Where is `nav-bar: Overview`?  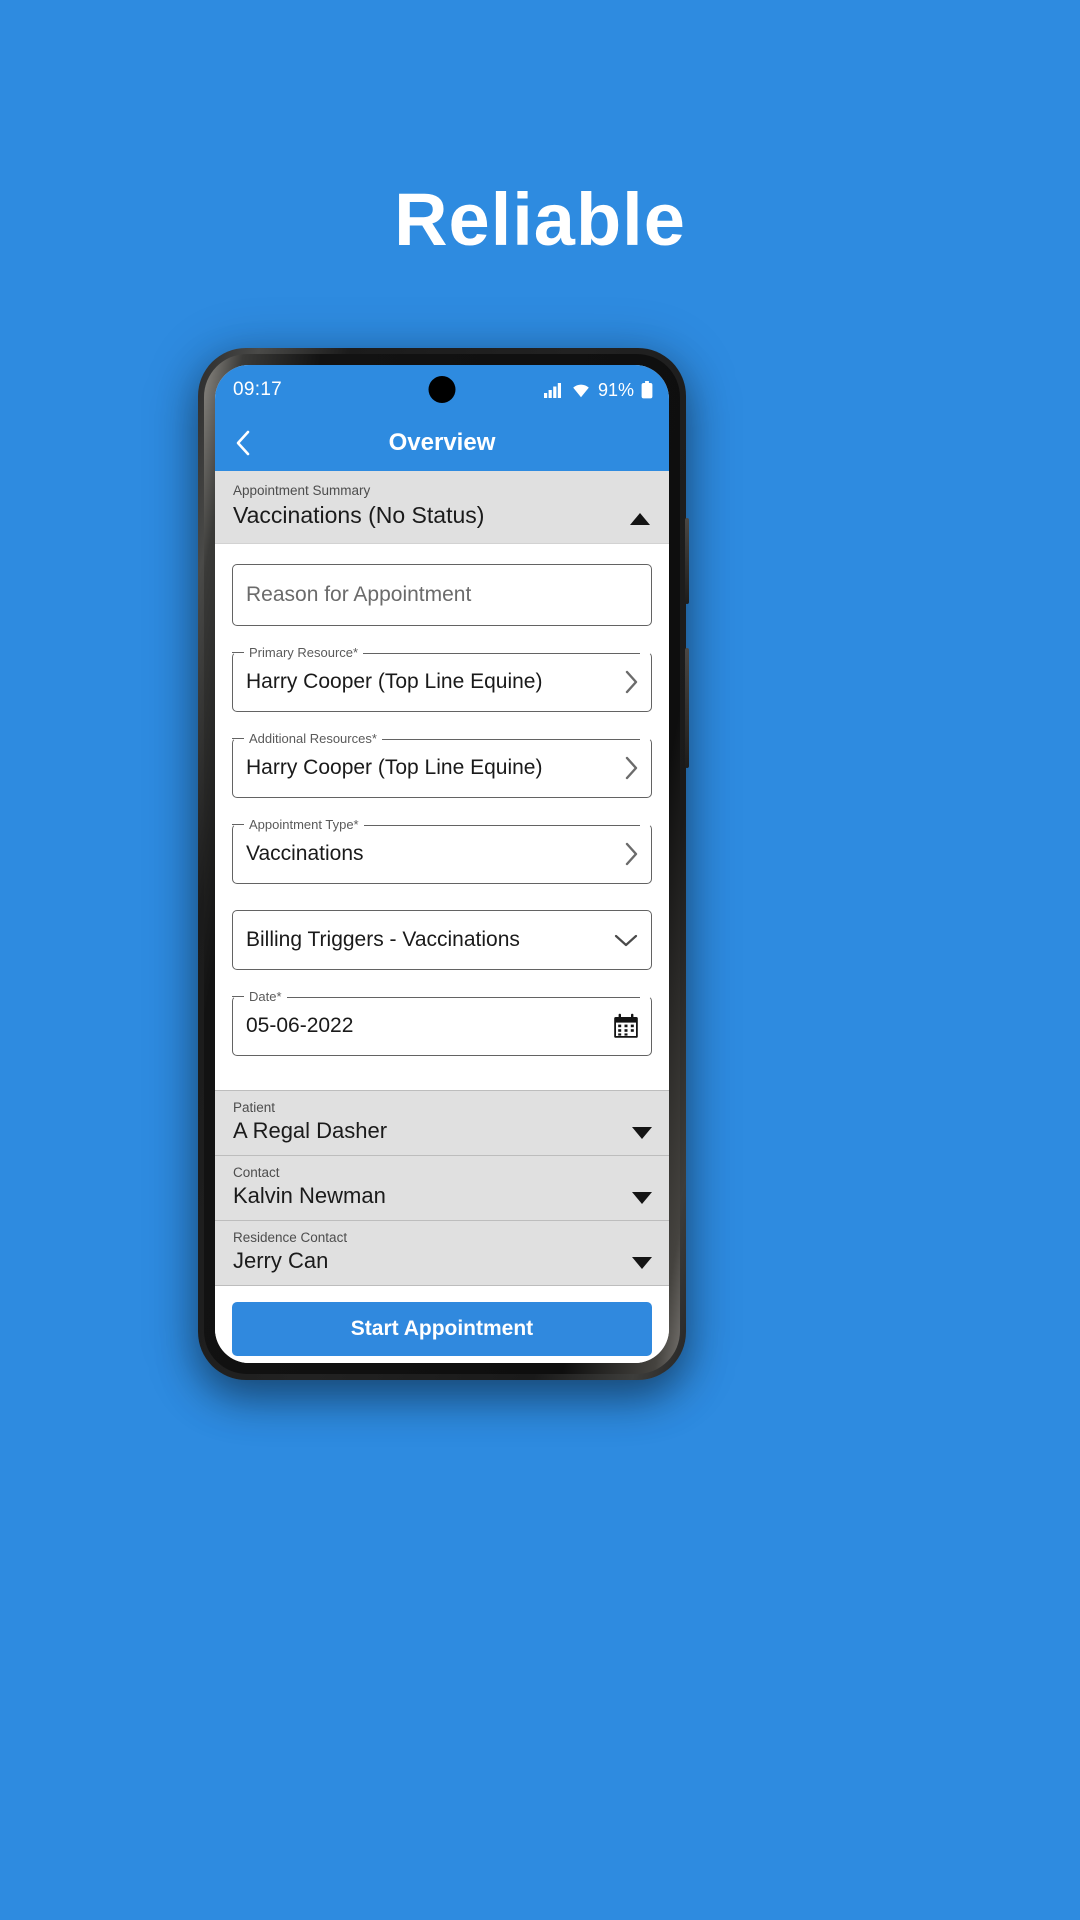
nav-bar: Overview is located at coordinates (442, 443).